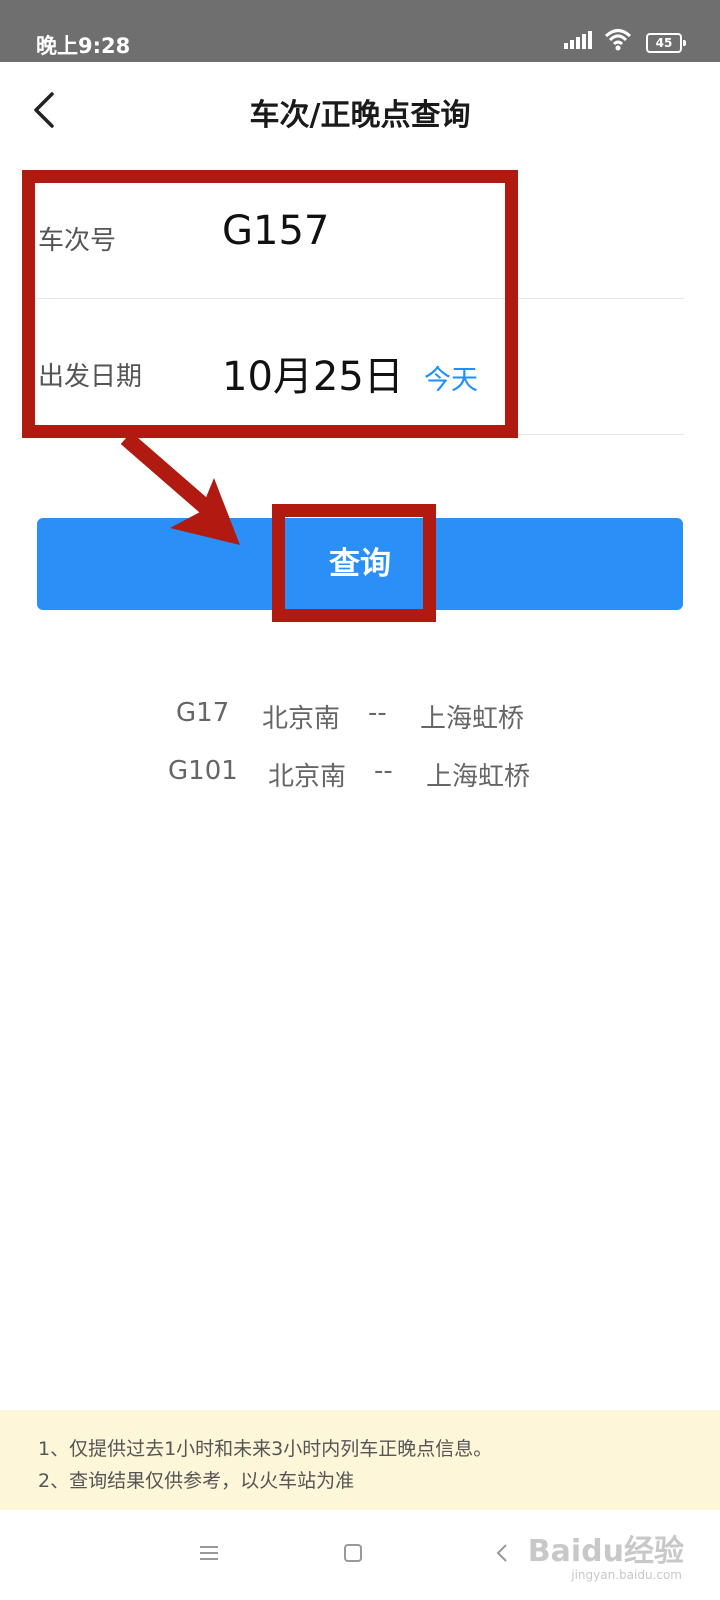  Describe the element at coordinates (313, 373) in the screenshot. I see `departure-date-value: 10月25日` at that location.